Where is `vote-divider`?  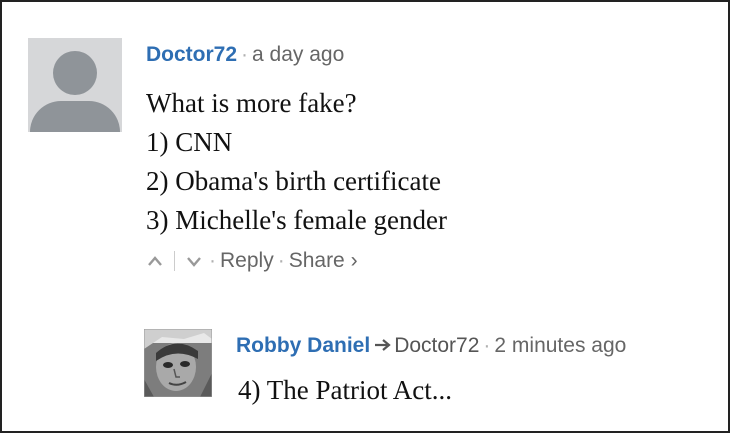
vote-divider is located at coordinates (174, 261).